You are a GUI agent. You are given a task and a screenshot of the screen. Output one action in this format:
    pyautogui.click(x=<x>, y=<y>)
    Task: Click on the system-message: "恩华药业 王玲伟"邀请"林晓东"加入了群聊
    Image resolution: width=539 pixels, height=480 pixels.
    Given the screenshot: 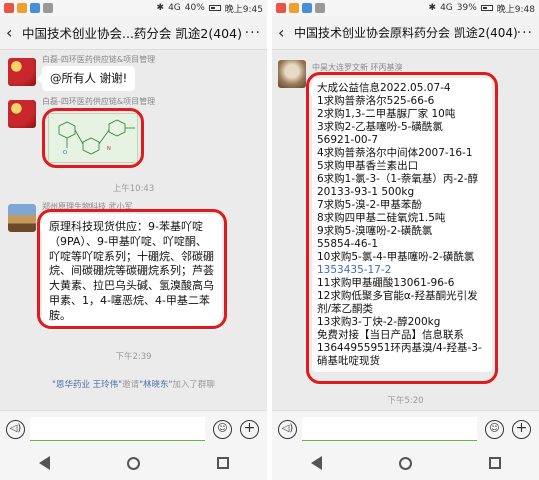 What is the action you would take?
    pyautogui.click(x=133, y=385)
    